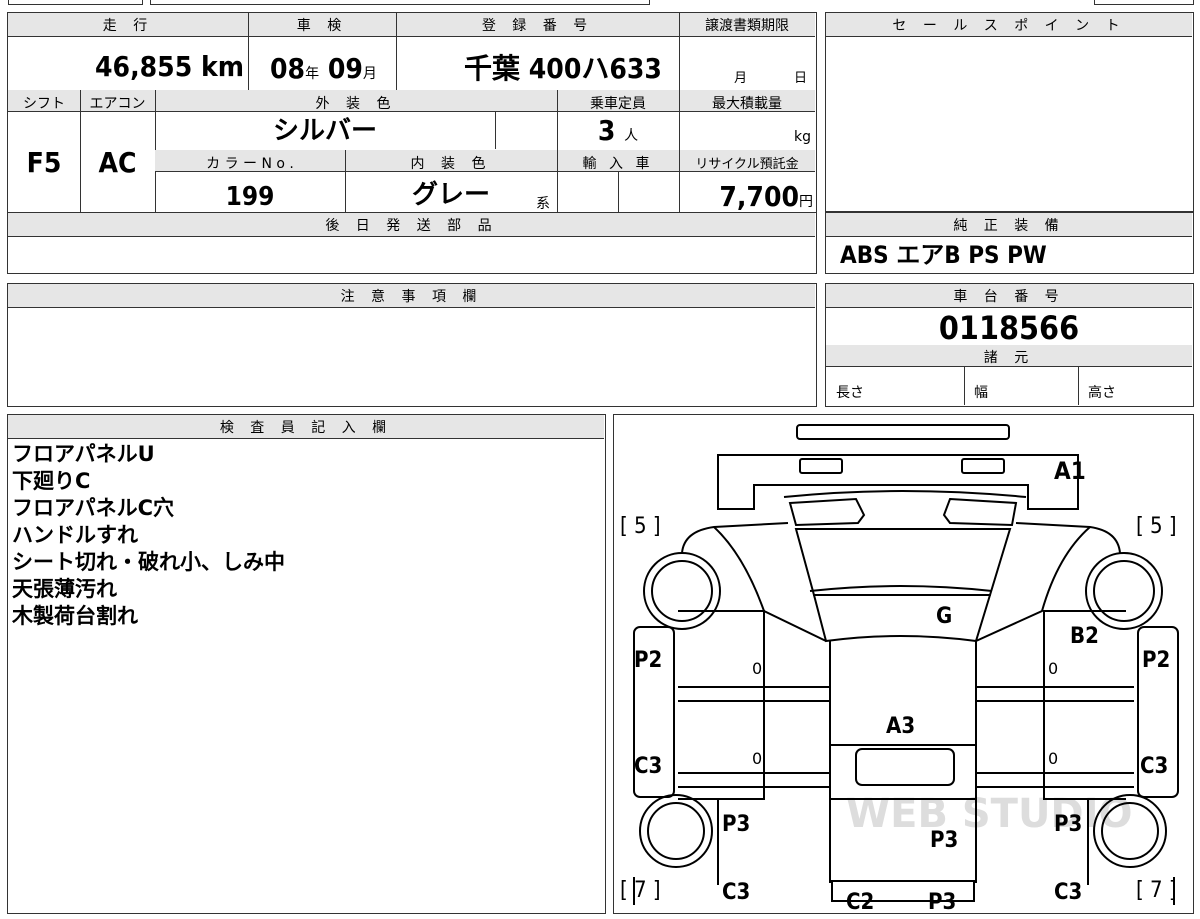  What do you see at coordinates (1156, 890) in the screenshot?
I see `tire-rear-right: [ 7 ]` at bounding box center [1156, 890].